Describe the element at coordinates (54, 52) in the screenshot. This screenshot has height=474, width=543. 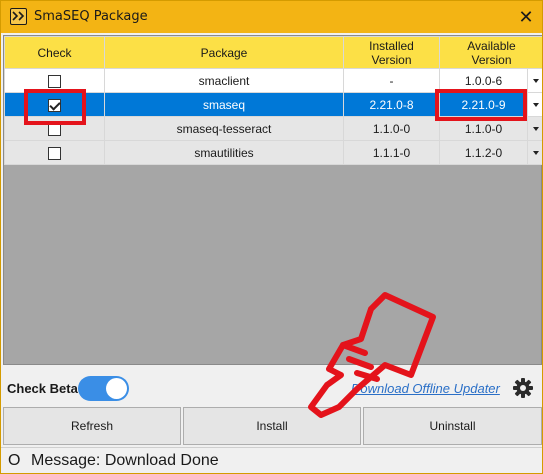
I see `column-header-check: Check` at that location.